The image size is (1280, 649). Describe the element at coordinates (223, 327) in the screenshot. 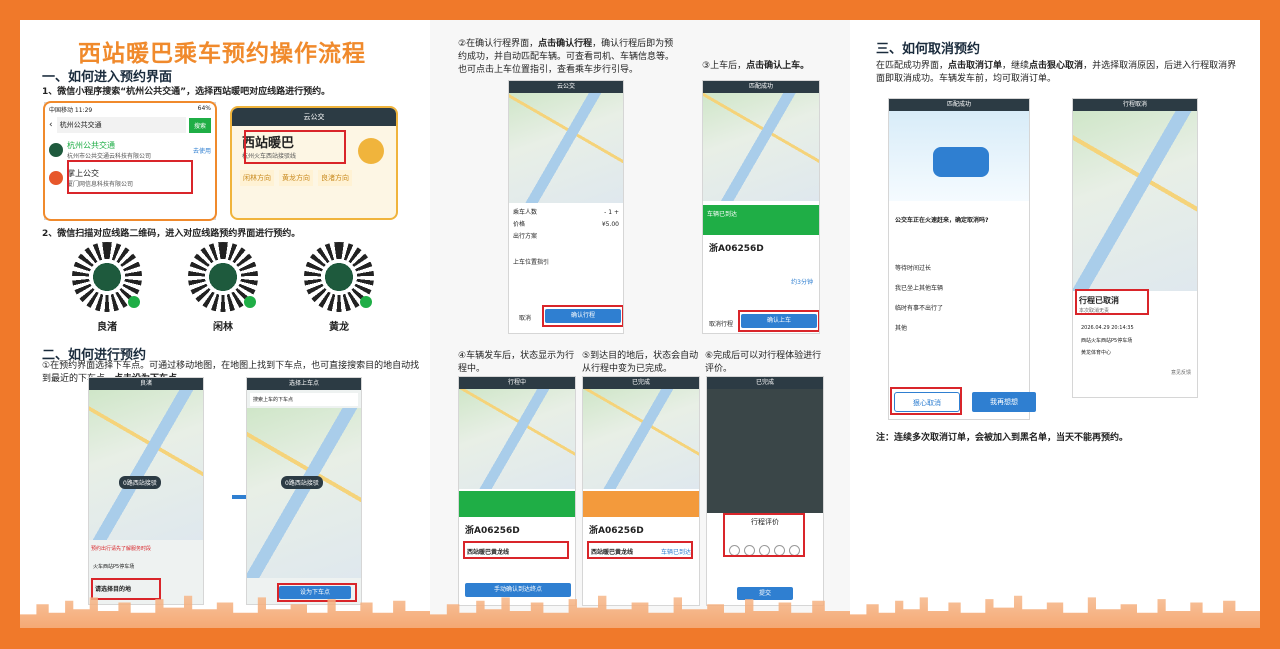

I see `qr-label-2: 闲林` at that location.